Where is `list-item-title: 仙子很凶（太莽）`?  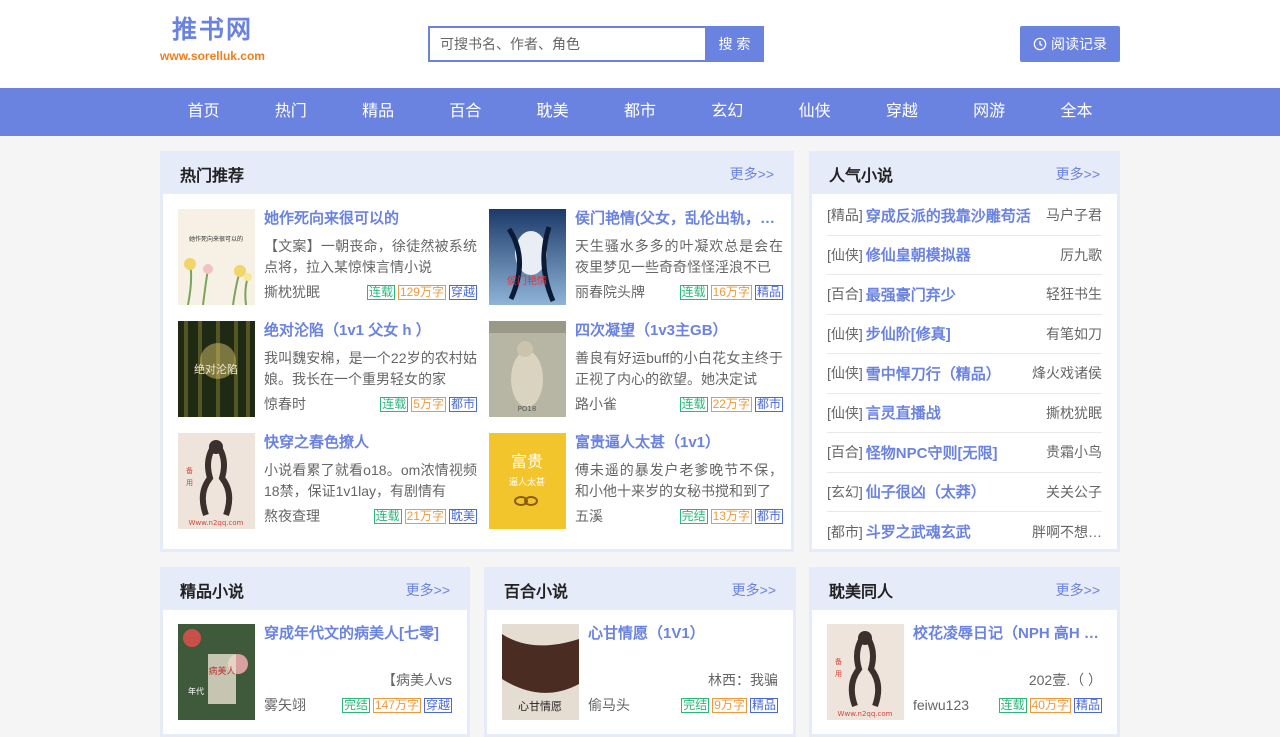 list-item-title: 仙子很凶（太莽） is located at coordinates (952, 491).